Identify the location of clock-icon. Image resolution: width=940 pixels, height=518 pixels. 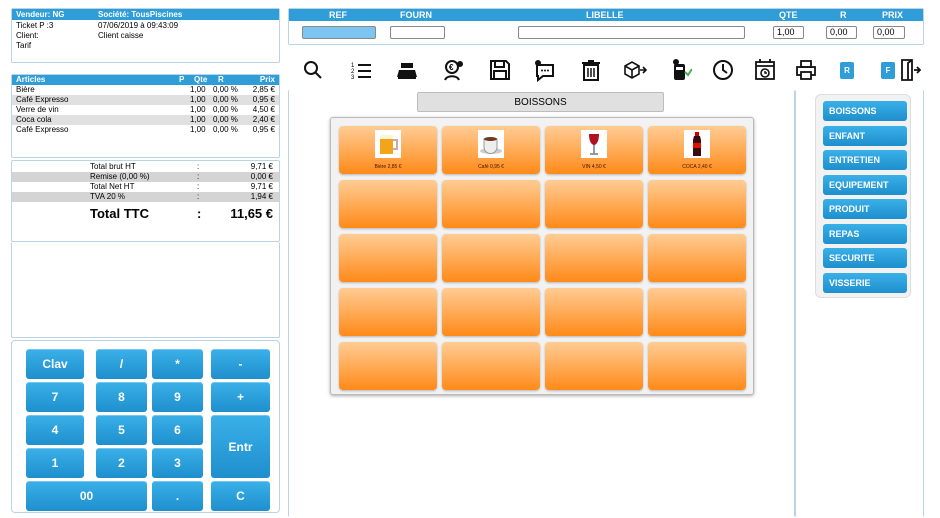
(723, 70).